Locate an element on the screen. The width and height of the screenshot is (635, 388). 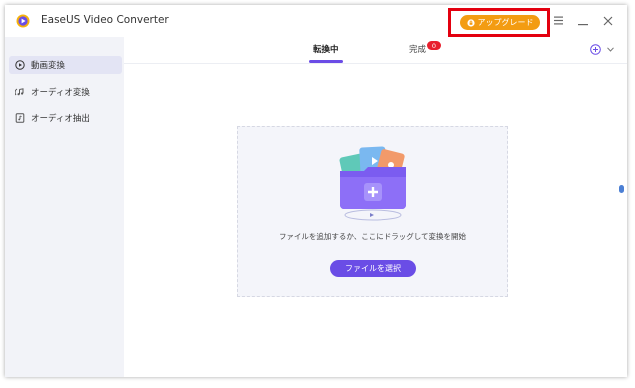
chevron-down-icon is located at coordinates (610, 49).